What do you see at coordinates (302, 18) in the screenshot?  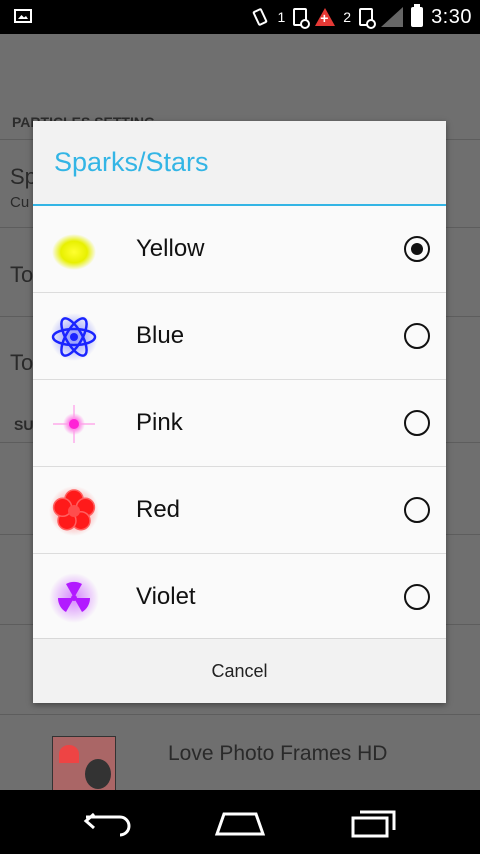 I see `download-icon` at bounding box center [302, 18].